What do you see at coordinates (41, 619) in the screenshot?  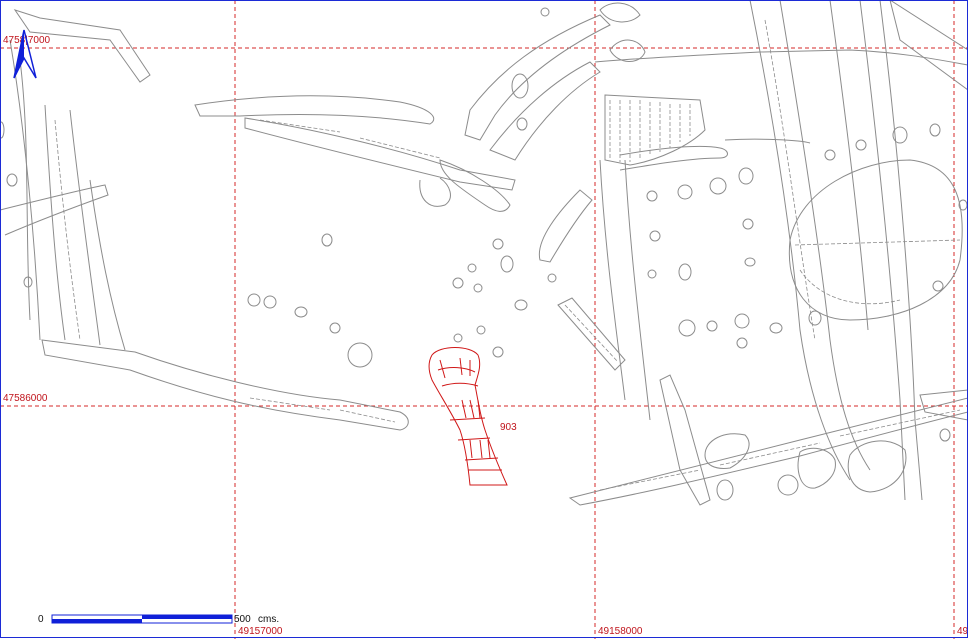 I see `scale-start-label: 0` at bounding box center [41, 619].